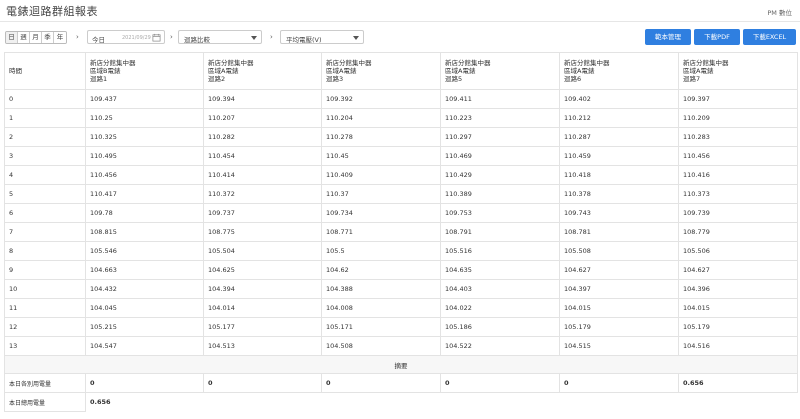 The image size is (800, 419). I want to click on column-header-circuit: 迴路3, so click(335, 79).